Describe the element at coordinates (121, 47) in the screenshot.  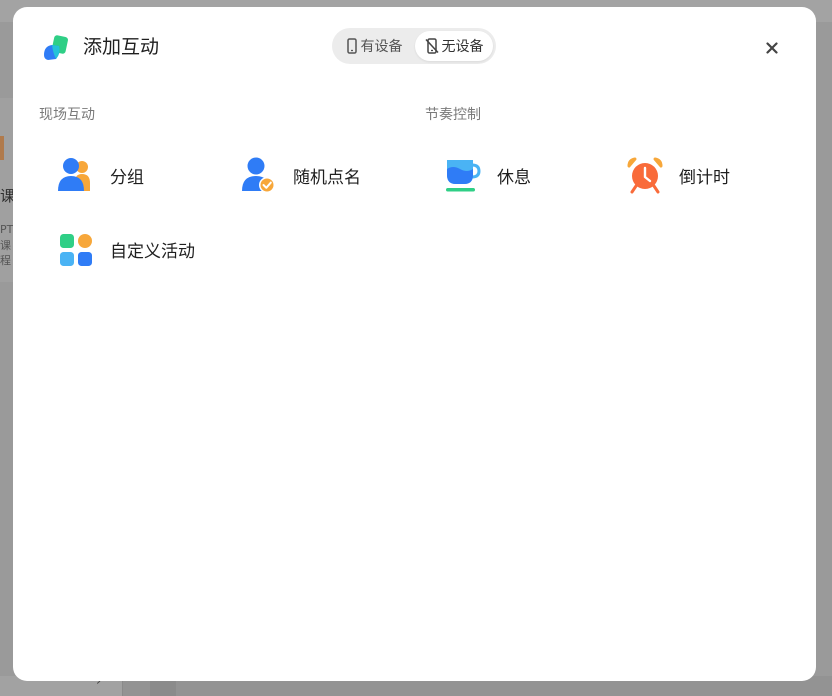
I see `dialog-title: 添加互动` at that location.